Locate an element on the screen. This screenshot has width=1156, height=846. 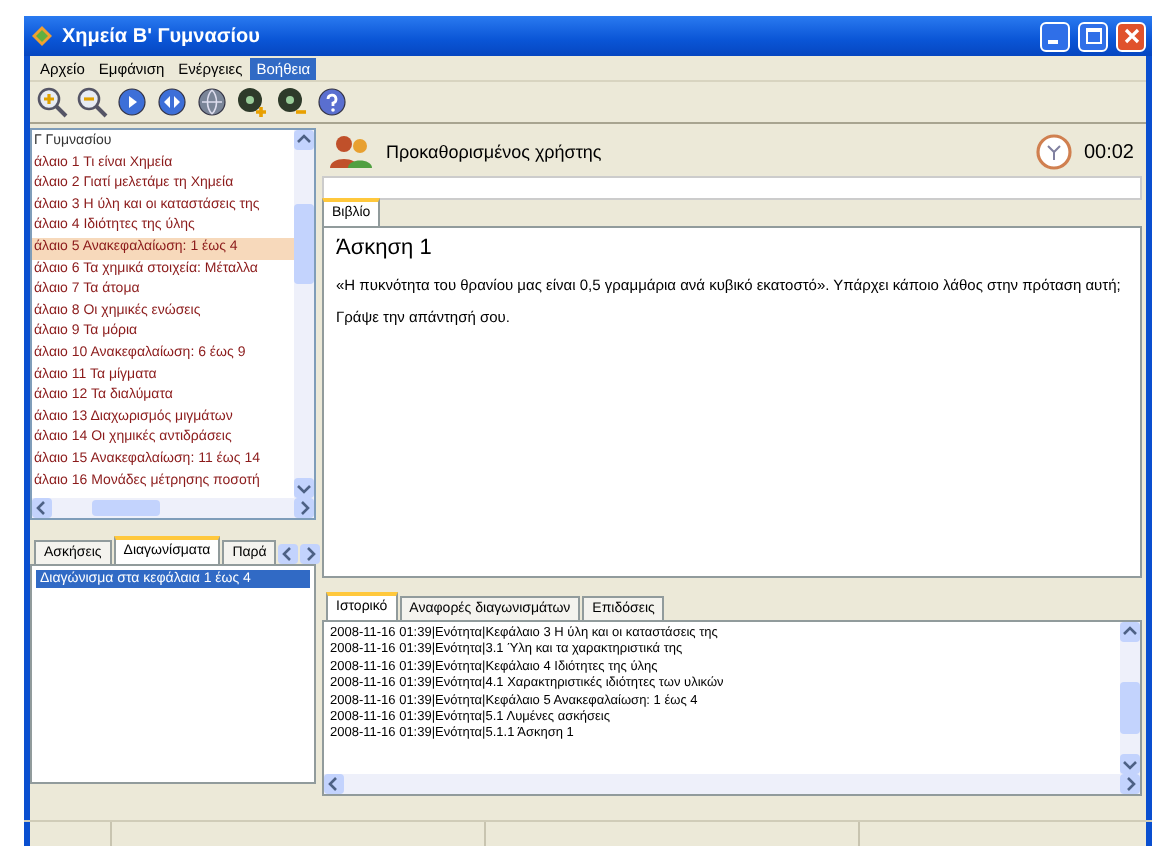
user-name: Προκαθορισμένος χρήστης is located at coordinates (495, 152).